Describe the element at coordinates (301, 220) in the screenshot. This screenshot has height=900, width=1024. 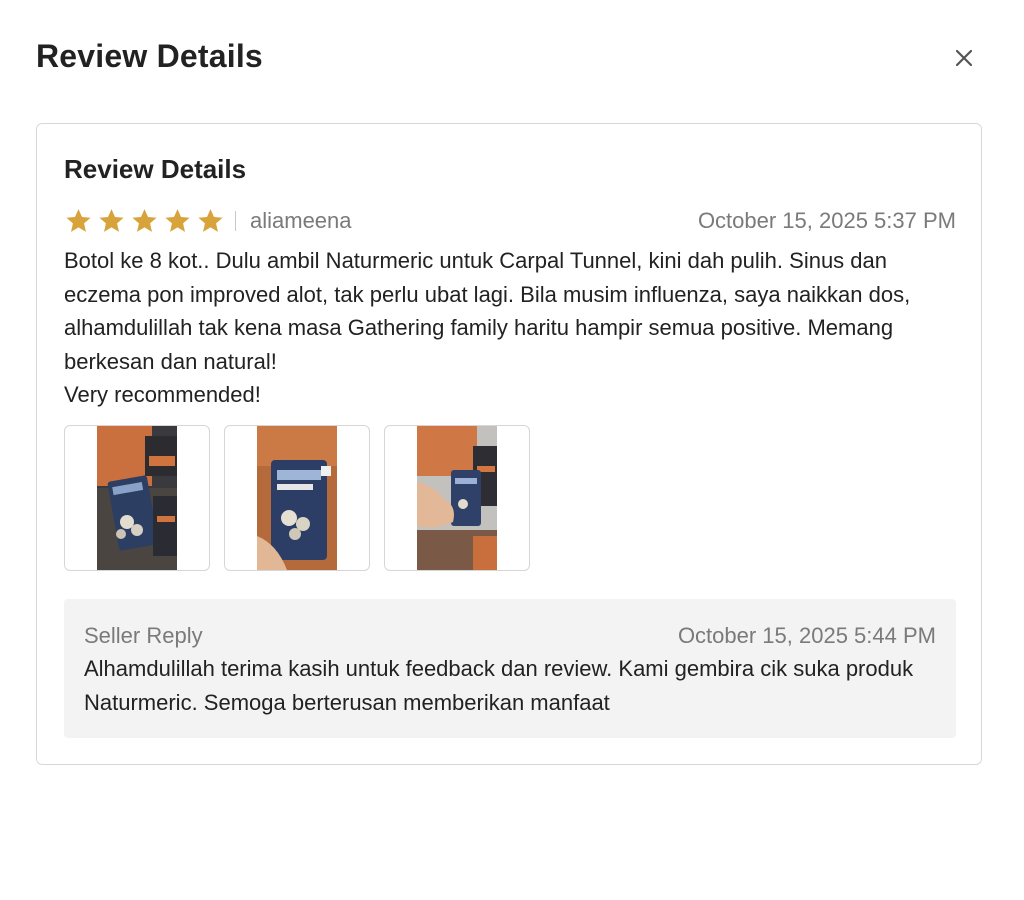
I see `reviewer-name: aliameena` at that location.